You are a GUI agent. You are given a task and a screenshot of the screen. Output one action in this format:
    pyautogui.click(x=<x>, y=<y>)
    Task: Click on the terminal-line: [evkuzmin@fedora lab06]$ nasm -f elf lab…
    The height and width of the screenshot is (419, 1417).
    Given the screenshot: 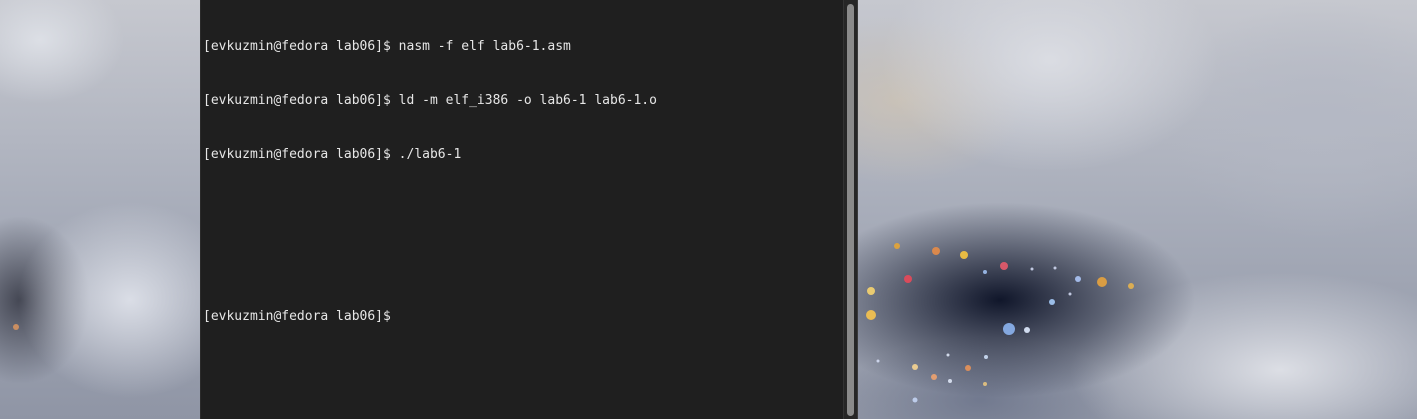 What is the action you would take?
    pyautogui.click(x=387, y=46)
    